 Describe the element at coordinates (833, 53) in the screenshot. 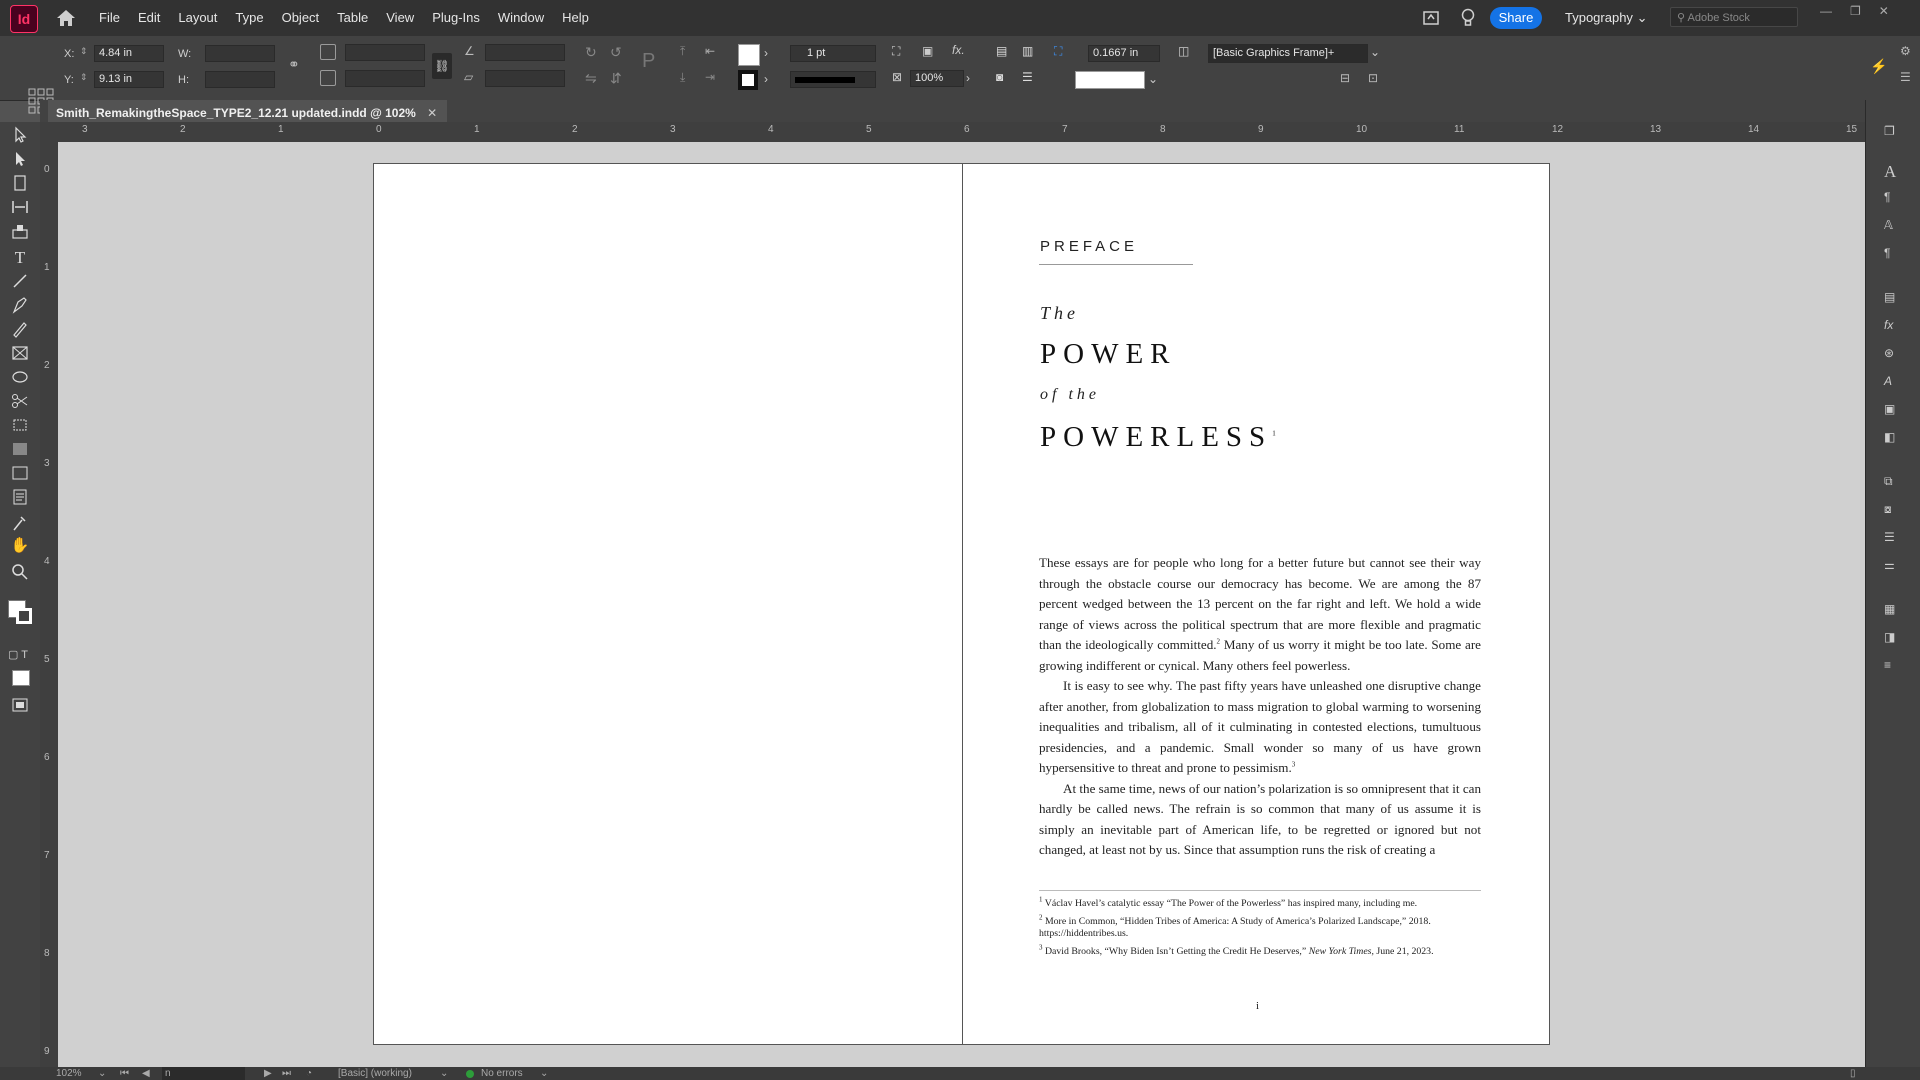

I see `stroke-weight-field: 1 pt` at that location.